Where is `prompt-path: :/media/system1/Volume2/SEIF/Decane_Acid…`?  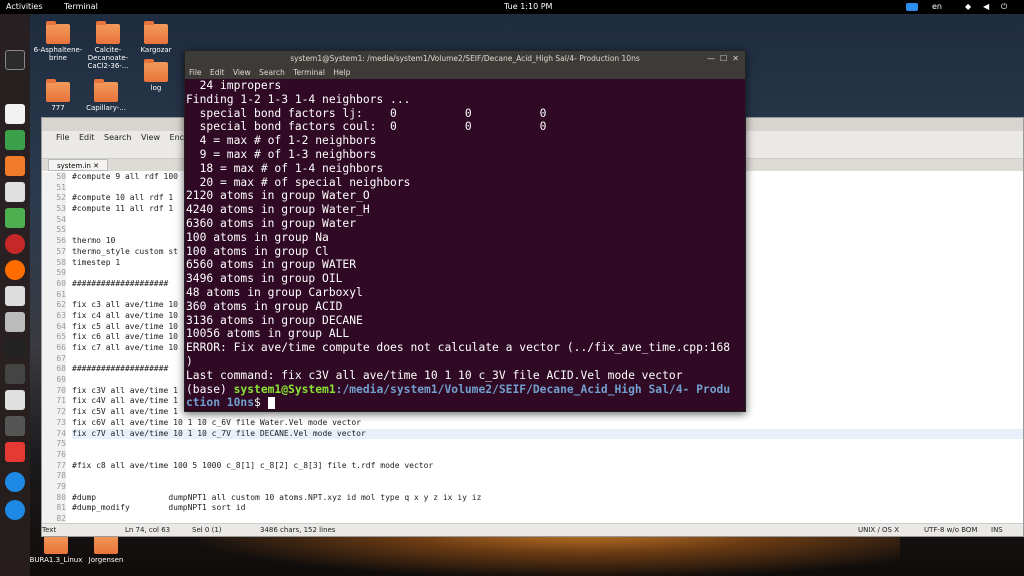 prompt-path: :/media/system1/Volume2/SEIF/Decane_Acid… is located at coordinates (533, 389).